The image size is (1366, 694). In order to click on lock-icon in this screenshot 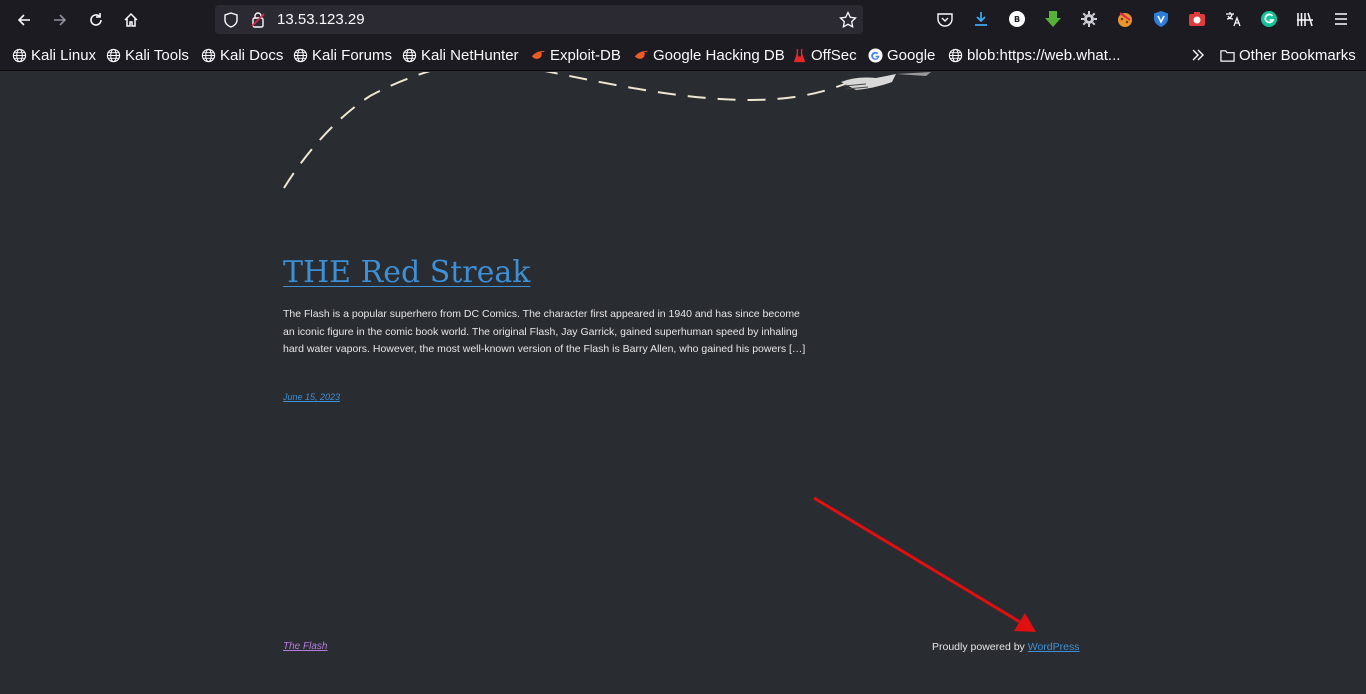, I will do `click(258, 21)`.